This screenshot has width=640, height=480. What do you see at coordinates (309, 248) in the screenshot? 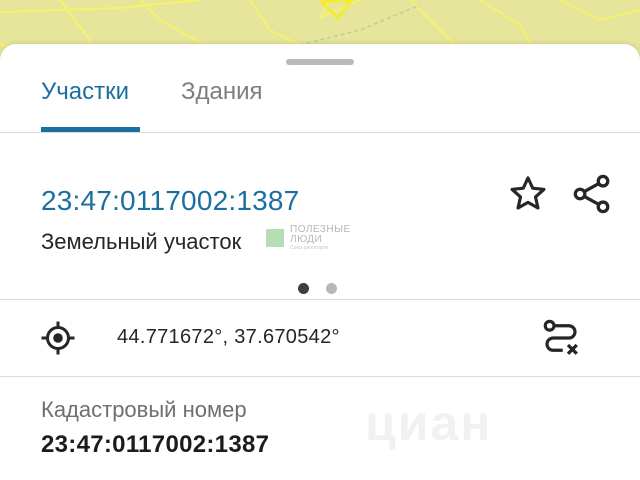
I see `watermark-sub: Союз риэлторов` at bounding box center [309, 248].